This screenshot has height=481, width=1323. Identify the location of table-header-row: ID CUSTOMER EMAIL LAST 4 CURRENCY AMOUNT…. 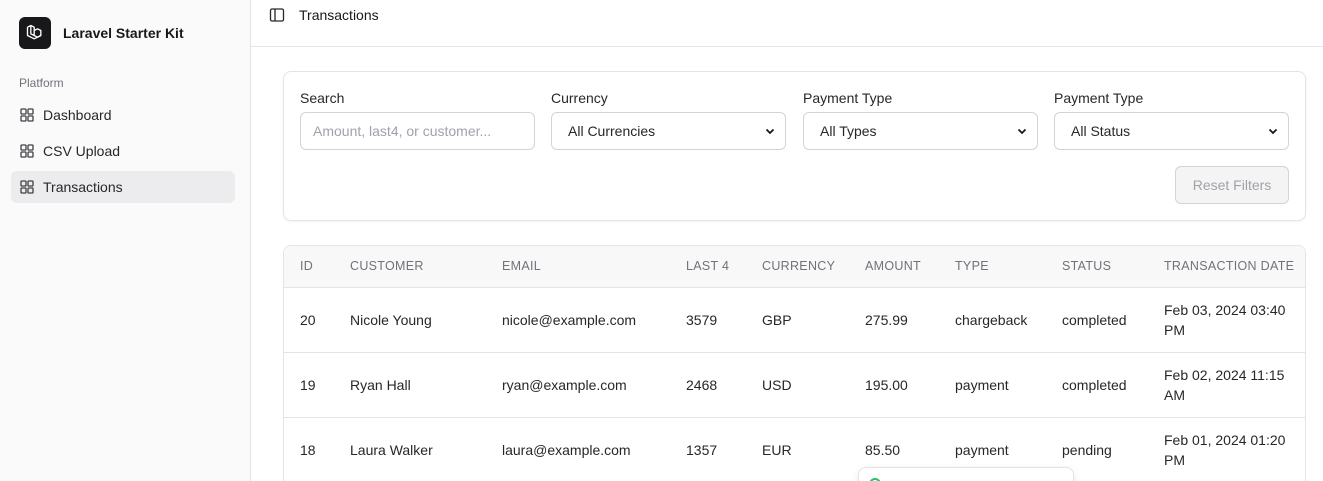
(794, 266).